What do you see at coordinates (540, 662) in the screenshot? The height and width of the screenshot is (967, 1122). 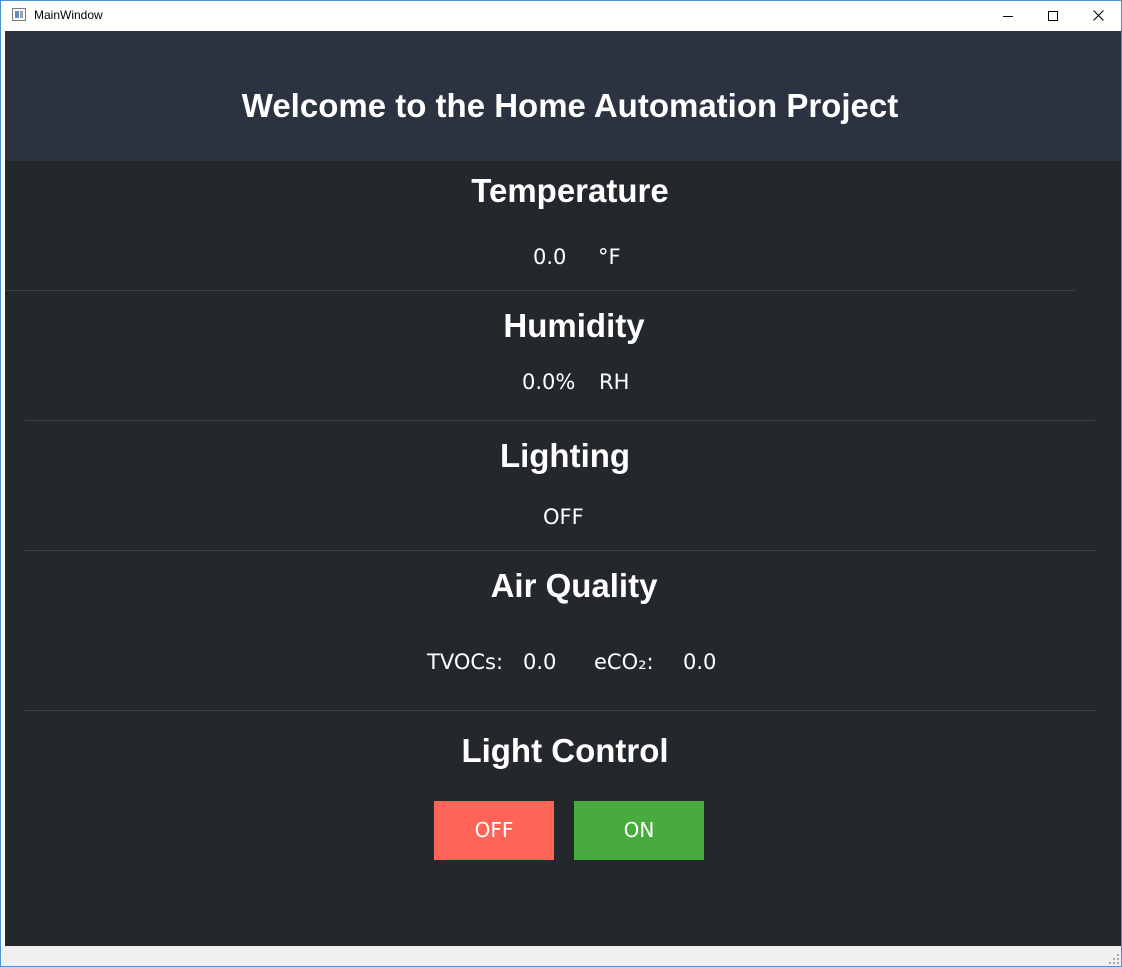 I see `tvoc-value: 0.0` at bounding box center [540, 662].